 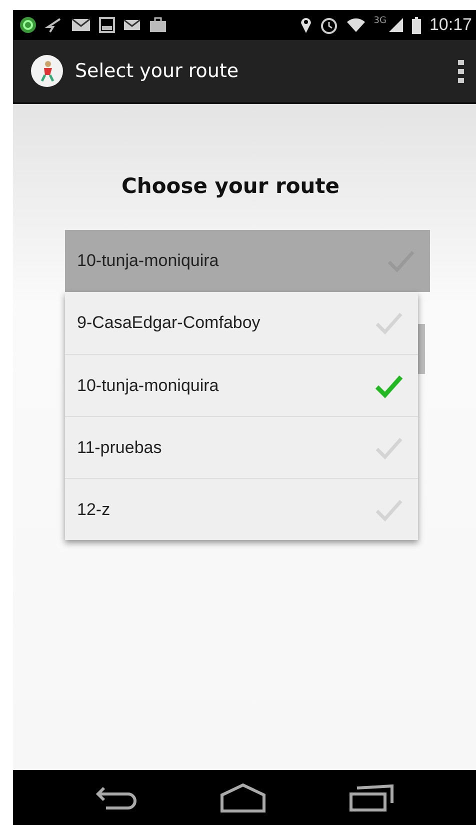 What do you see at coordinates (157, 71) in the screenshot?
I see `app-title: Select your route` at bounding box center [157, 71].